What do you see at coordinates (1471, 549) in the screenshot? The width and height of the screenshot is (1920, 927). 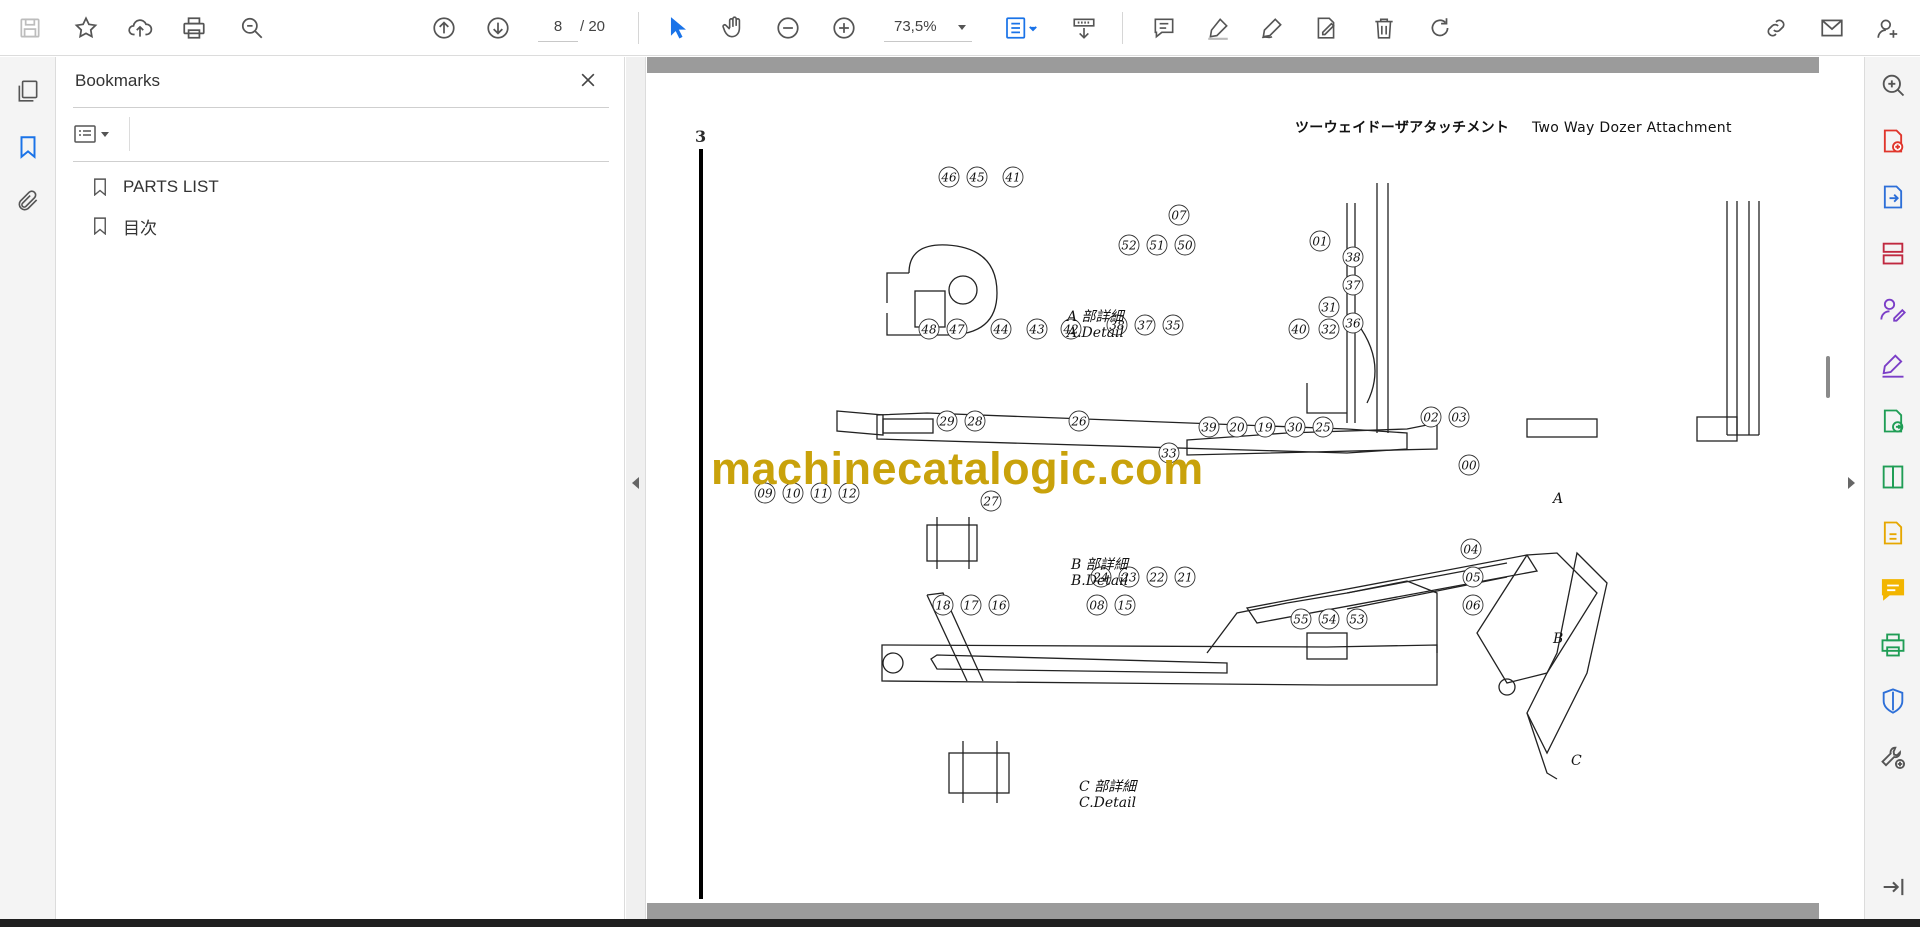 I see `callout-04: 04` at bounding box center [1471, 549].